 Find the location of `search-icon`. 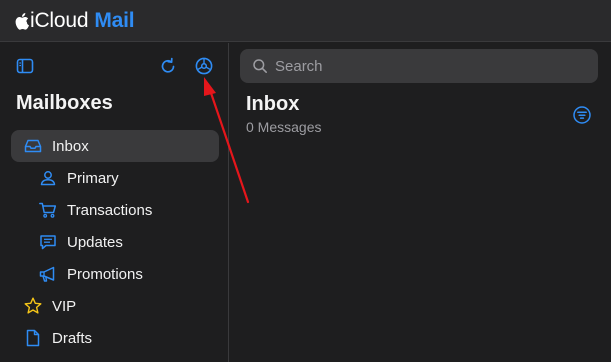

search-icon is located at coordinates (260, 66).